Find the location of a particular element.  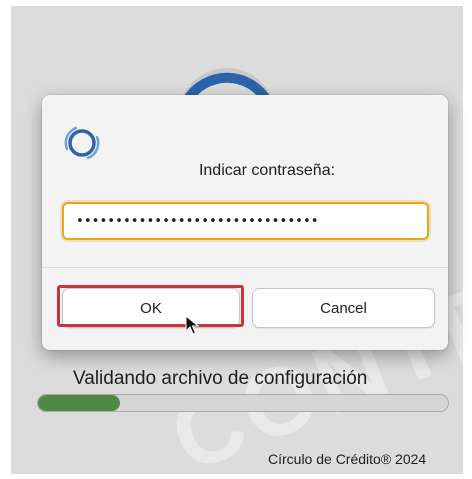

copyright-text: Círculo de Crédito® 2024 is located at coordinates (347, 459).